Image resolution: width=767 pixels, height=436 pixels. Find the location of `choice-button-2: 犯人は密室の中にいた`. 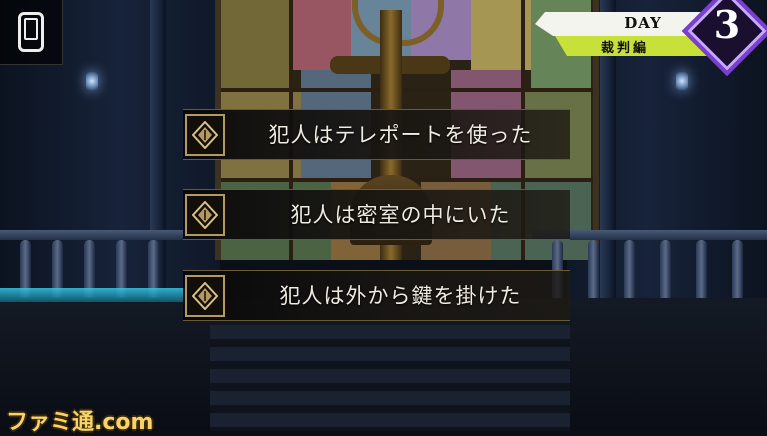

choice-button-2: 犯人は密室の中にいた is located at coordinates (376, 214).